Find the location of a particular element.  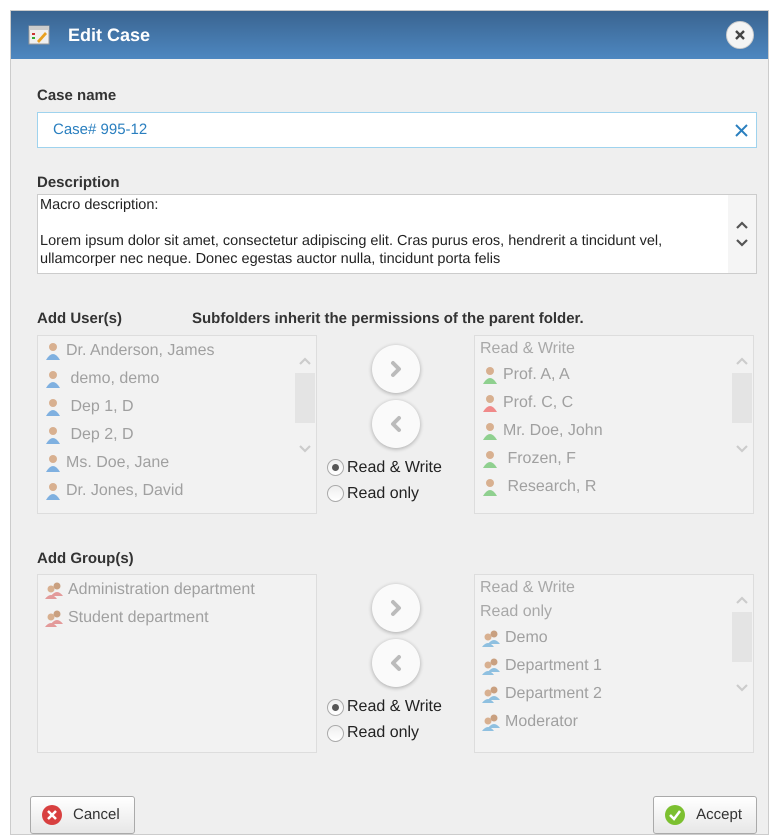

list-item: demo, demo is located at coordinates (113, 378).